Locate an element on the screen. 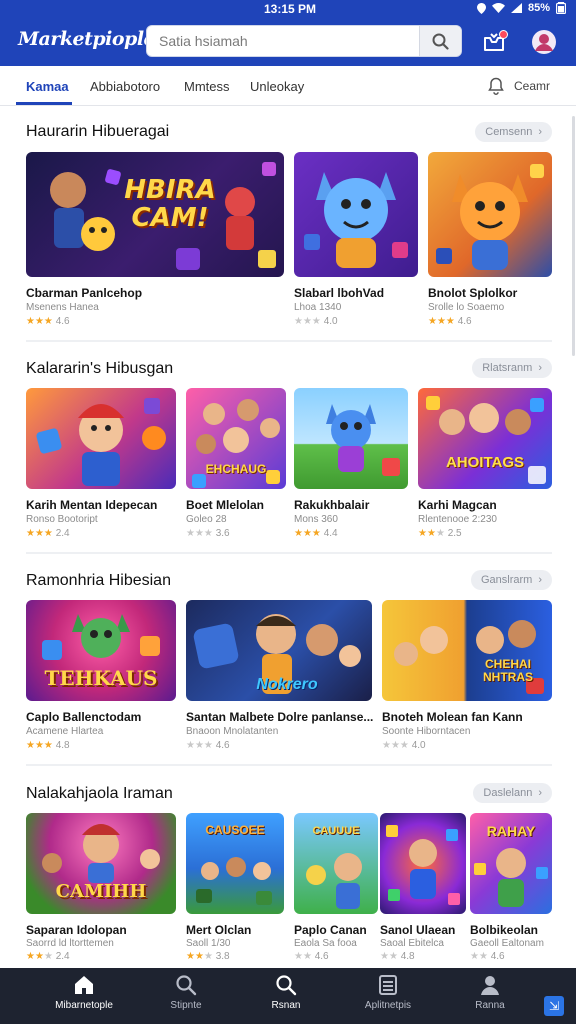 Image resolution: width=576 pixels, height=1024 pixels. game-rating: ★★★ 4.8 is located at coordinates (48, 745).